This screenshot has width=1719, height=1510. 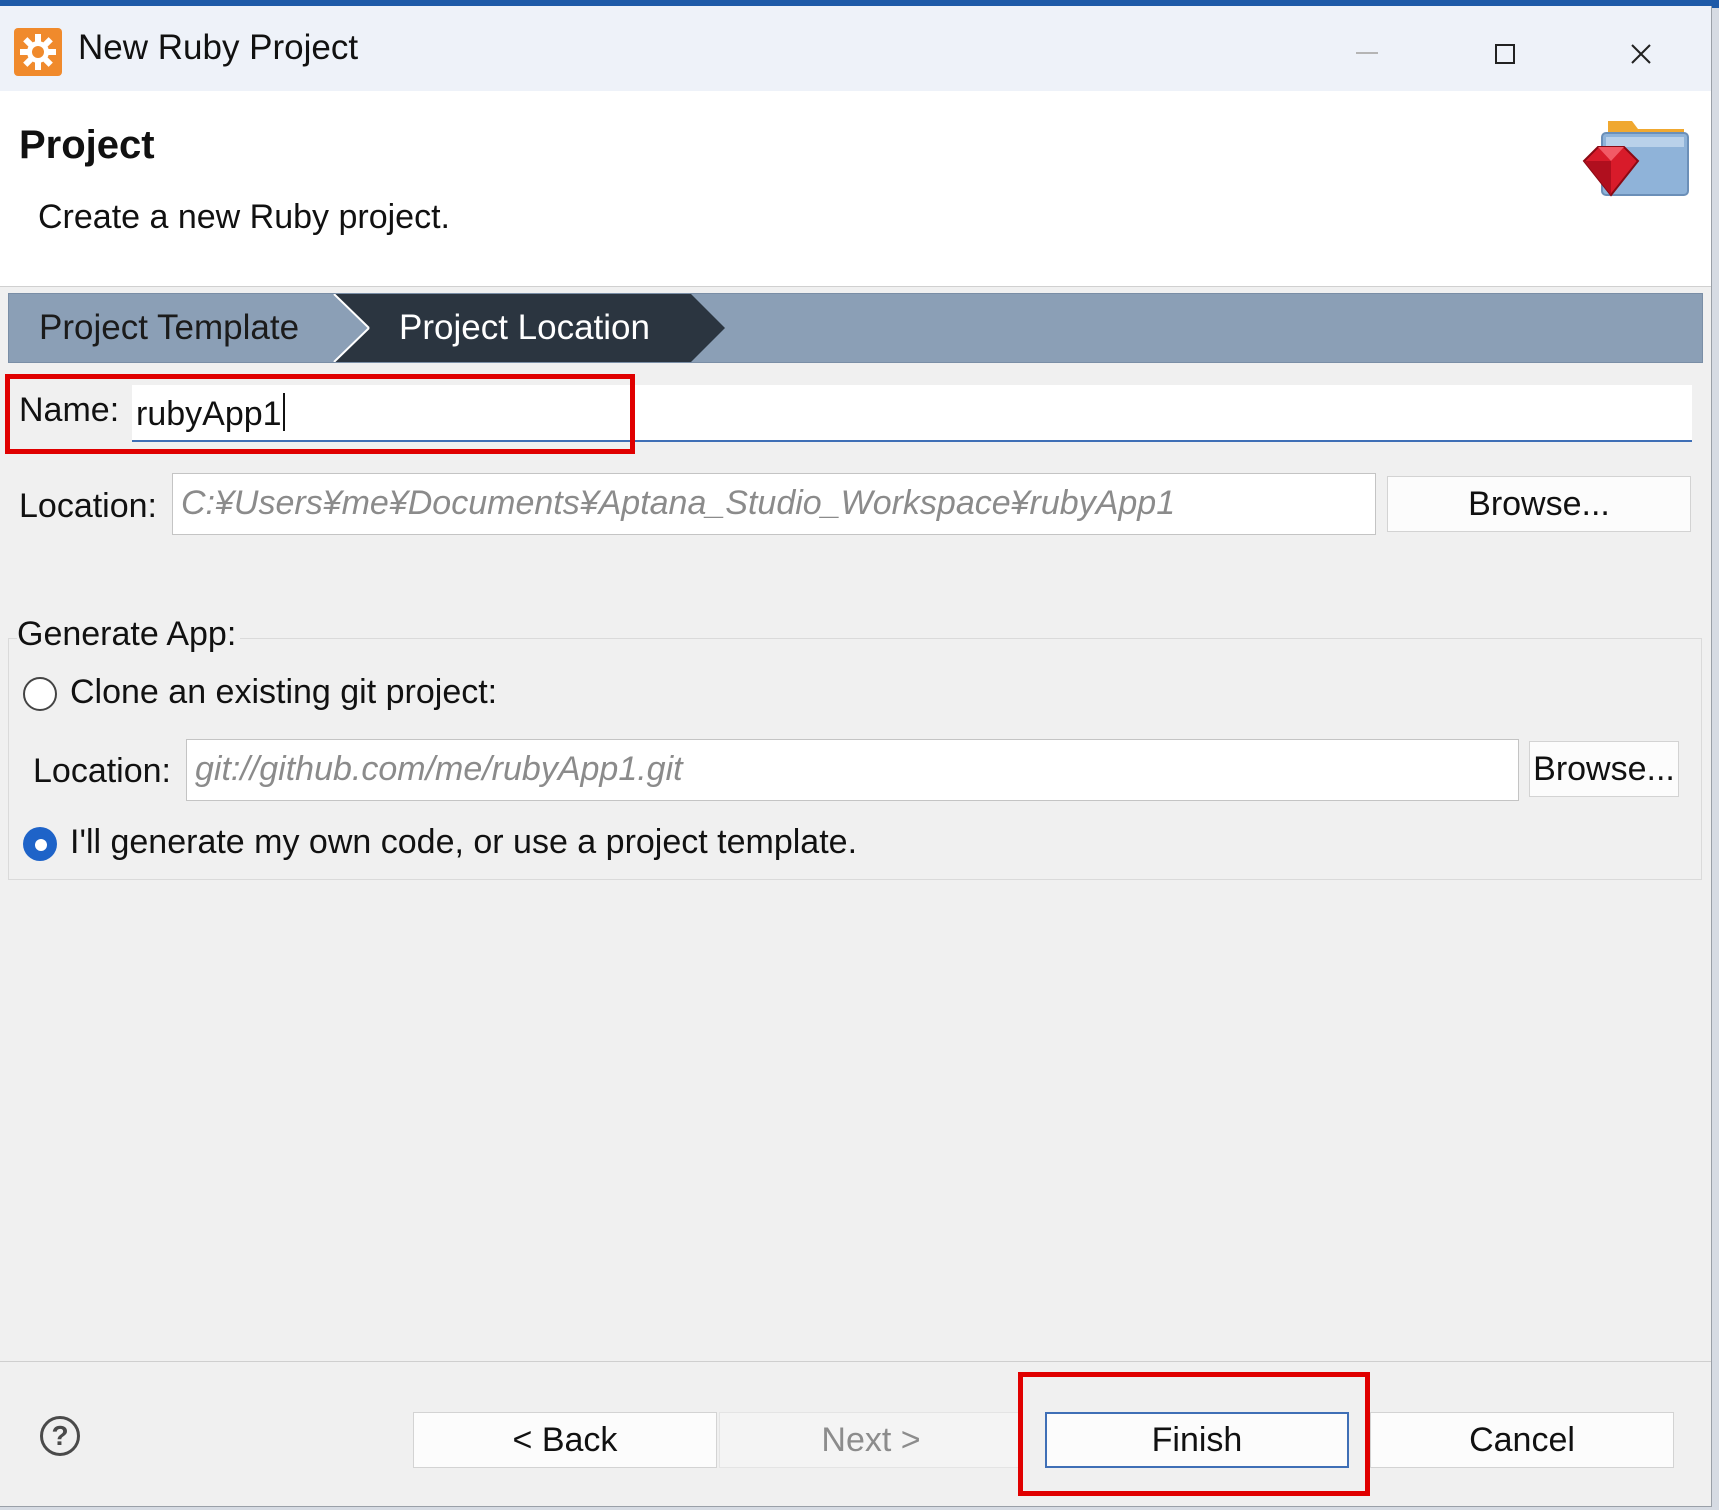 I want to click on project-name-value: rubyApp1, so click(x=210, y=413).